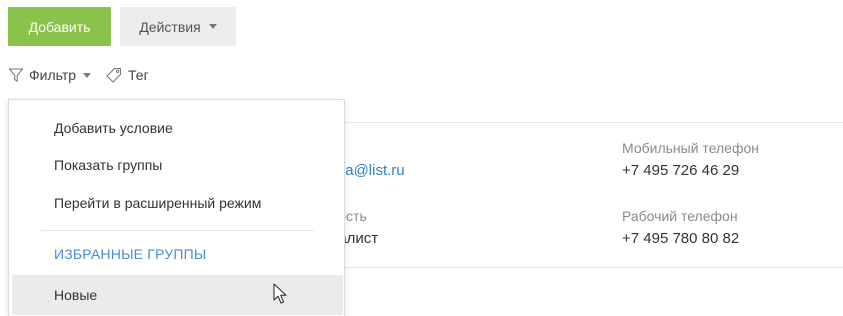  What do you see at coordinates (690, 148) in the screenshot?
I see `mobile-phone-label: Мобильный телефон` at bounding box center [690, 148].